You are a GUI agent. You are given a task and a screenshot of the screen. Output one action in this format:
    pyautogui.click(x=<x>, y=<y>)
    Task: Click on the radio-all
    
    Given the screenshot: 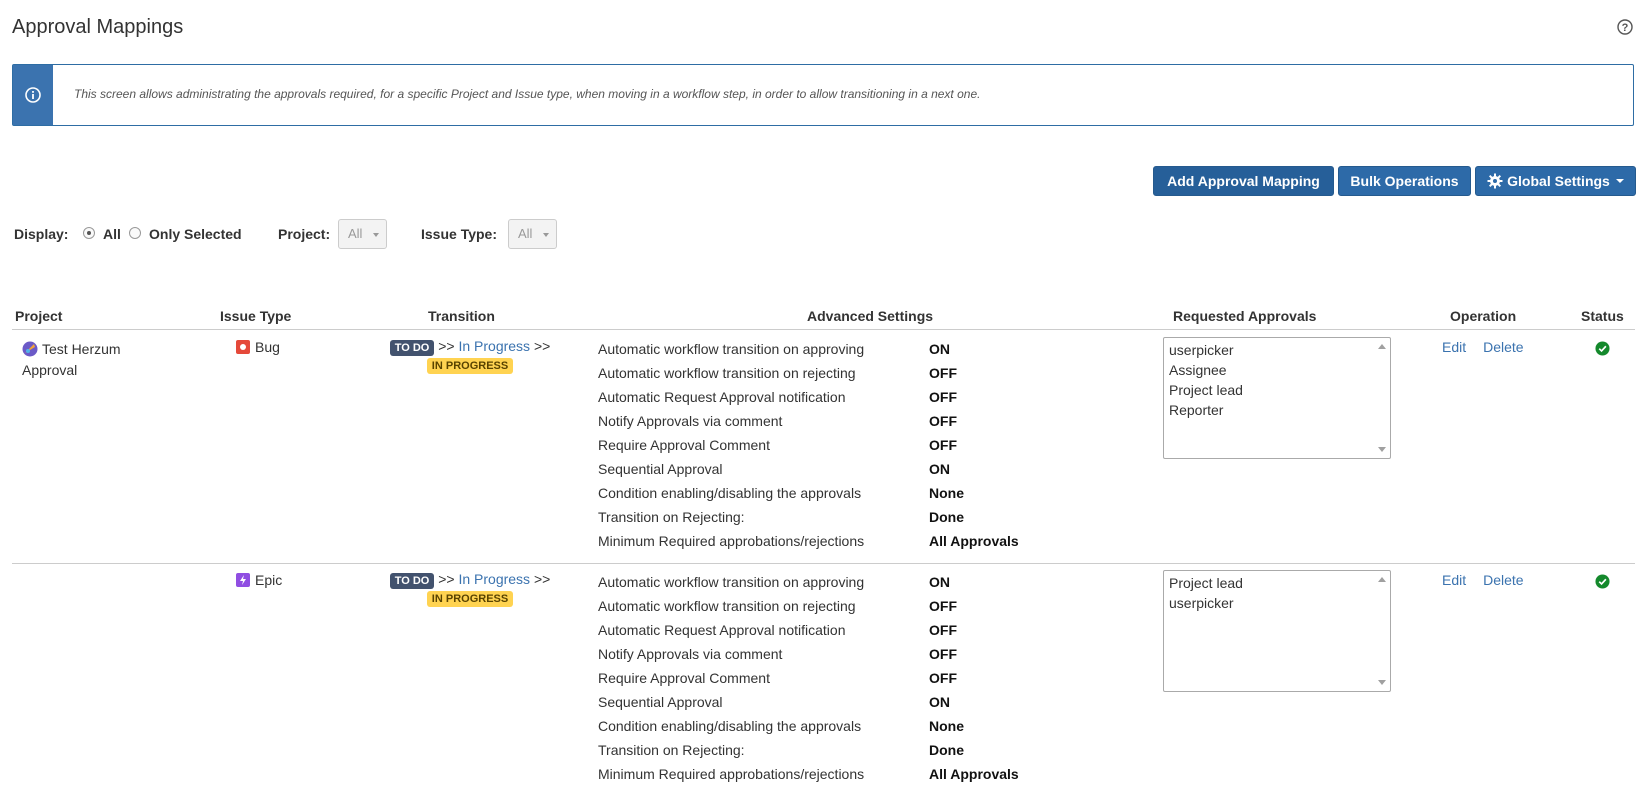 What is the action you would take?
    pyautogui.click(x=89, y=233)
    